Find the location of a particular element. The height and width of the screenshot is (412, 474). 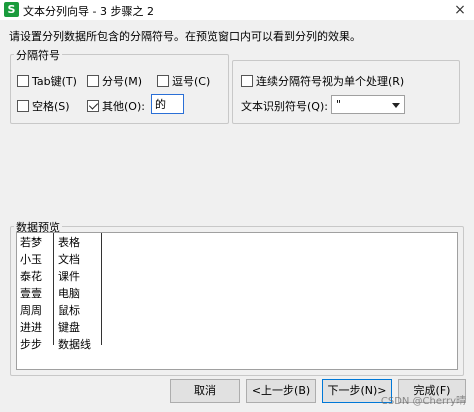

semicolon-checkbox: 分号(M) is located at coordinates (114, 81).